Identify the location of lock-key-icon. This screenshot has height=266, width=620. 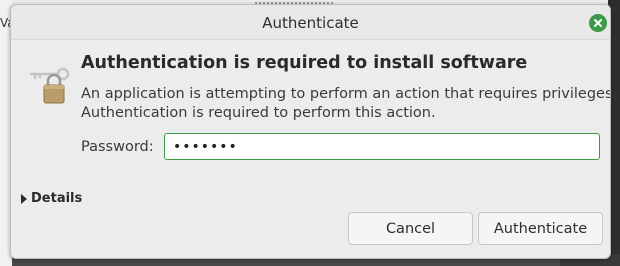
(49, 85).